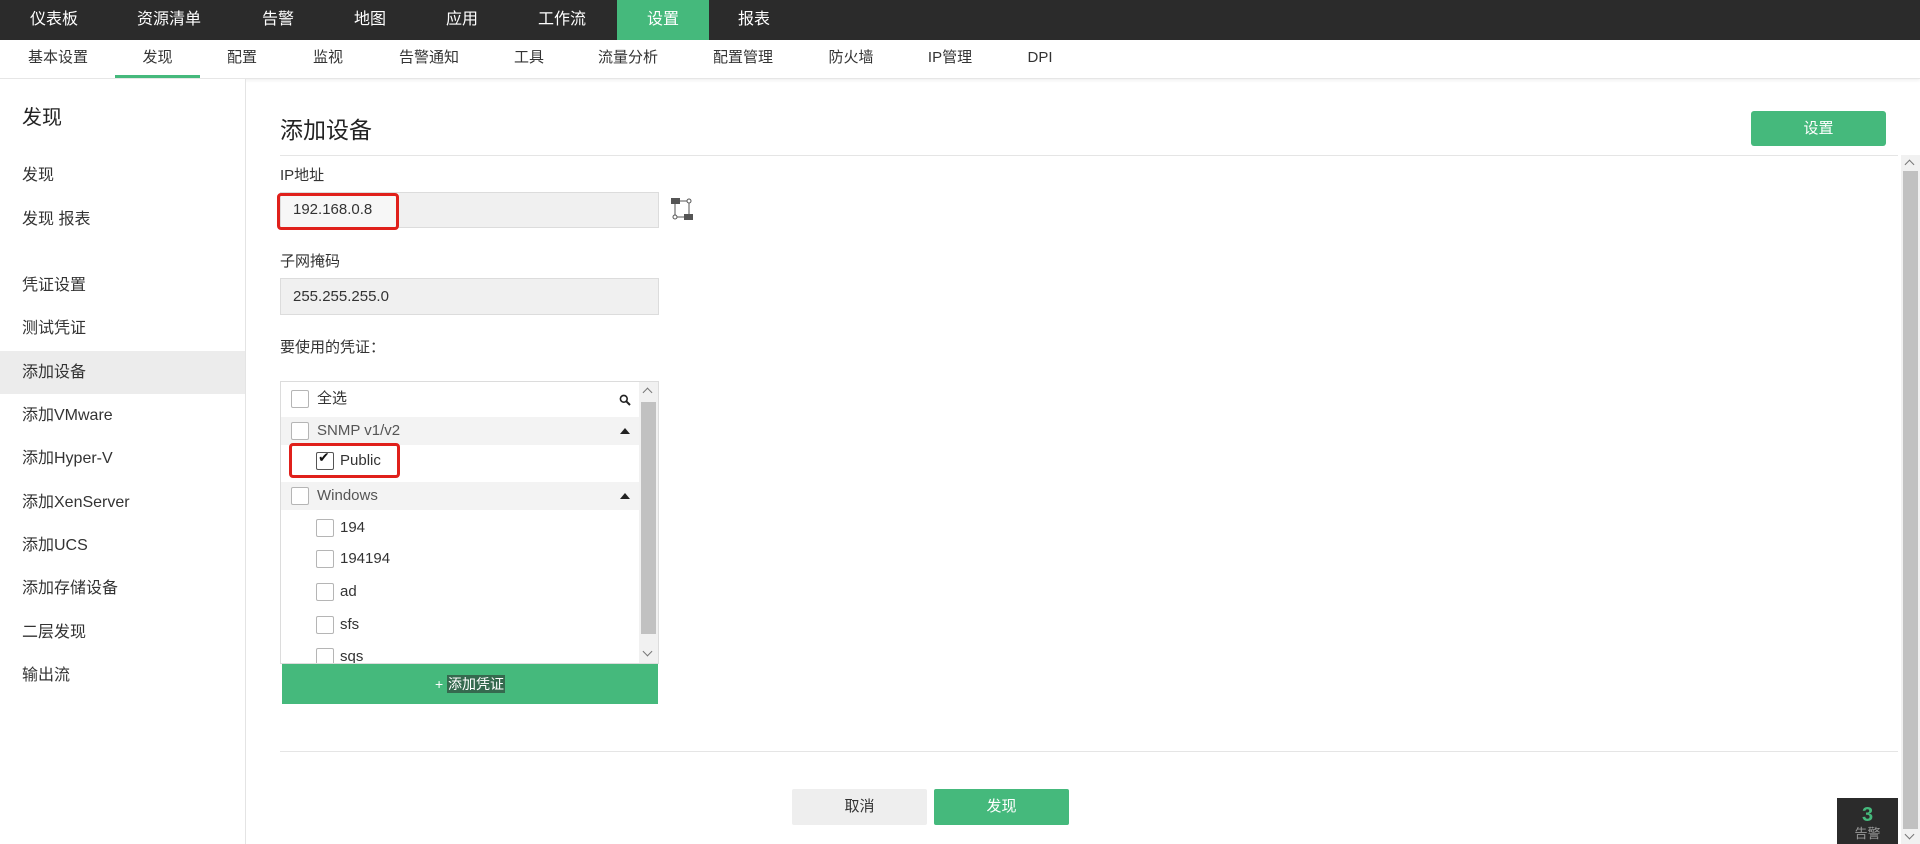 Image resolution: width=1920 pixels, height=844 pixels. Describe the element at coordinates (242, 59) in the screenshot. I see `tab-configuration: 配置` at that location.